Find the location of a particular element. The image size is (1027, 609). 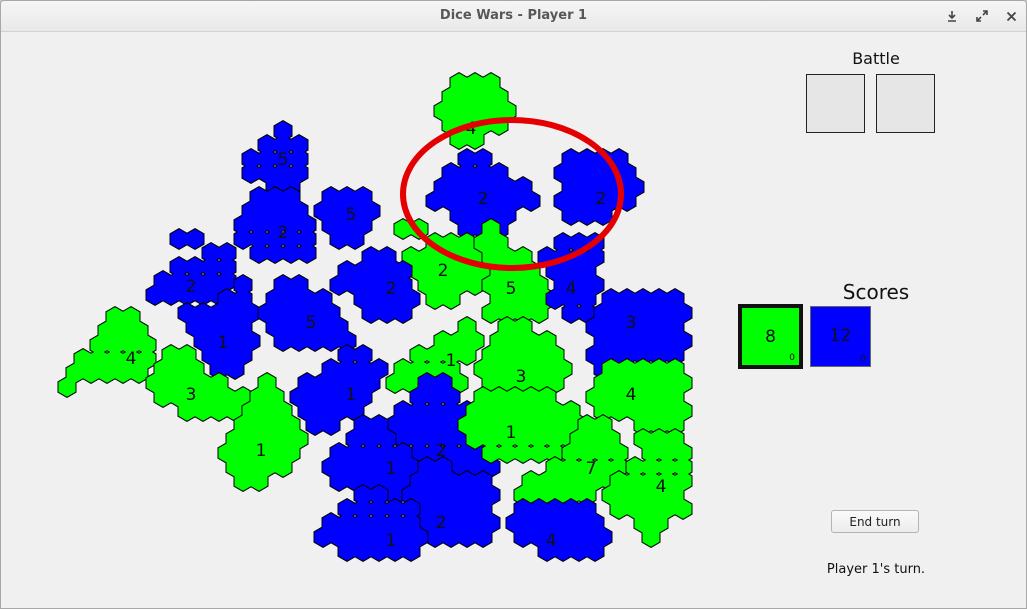

territory-blue: 4 is located at coordinates (559, 530).